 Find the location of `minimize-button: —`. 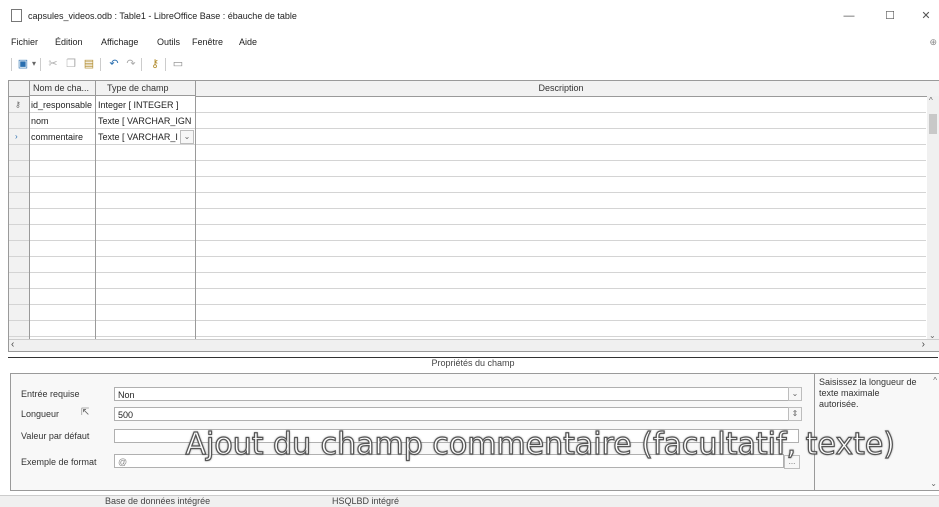

minimize-button: — is located at coordinates (849, 16).